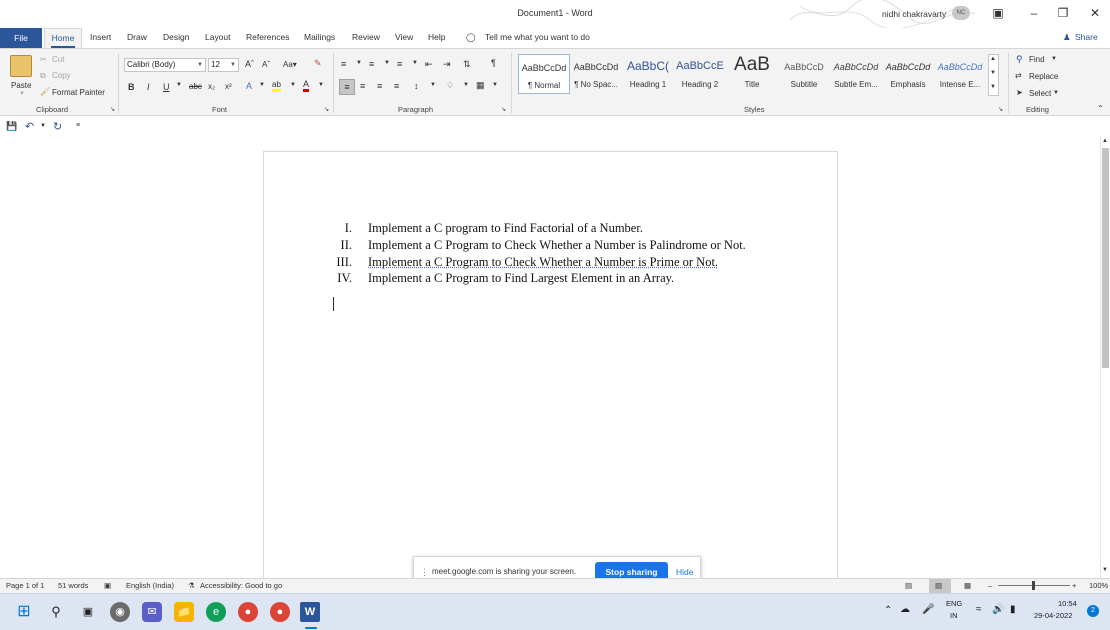  I want to click on avatar: NC, so click(961, 13).